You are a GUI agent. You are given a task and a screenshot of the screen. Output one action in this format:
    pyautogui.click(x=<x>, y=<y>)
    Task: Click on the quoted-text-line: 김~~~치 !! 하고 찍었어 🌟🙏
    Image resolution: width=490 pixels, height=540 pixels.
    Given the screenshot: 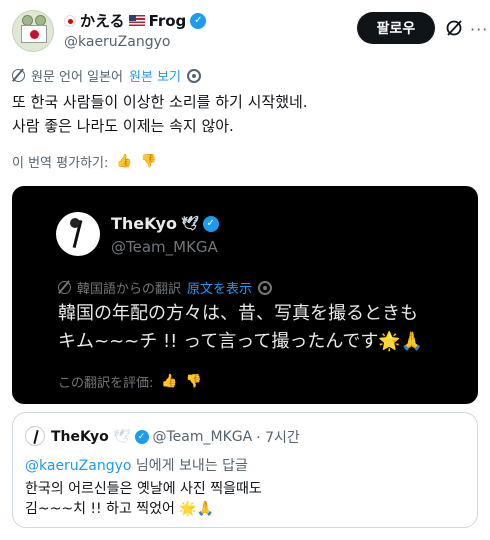 What is the action you would take?
    pyautogui.click(x=120, y=509)
    